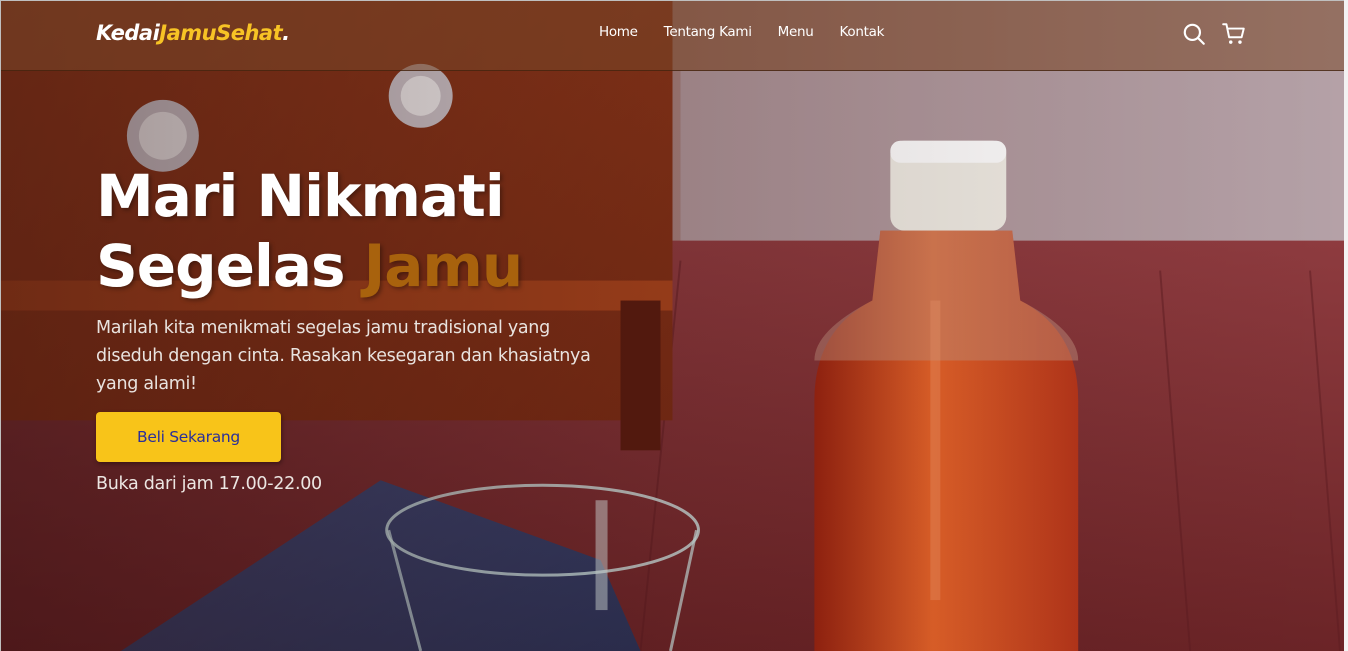 The image size is (1348, 651). I want to click on nav-links: Home Tentang Kami Menu Kontak, so click(754, 32).